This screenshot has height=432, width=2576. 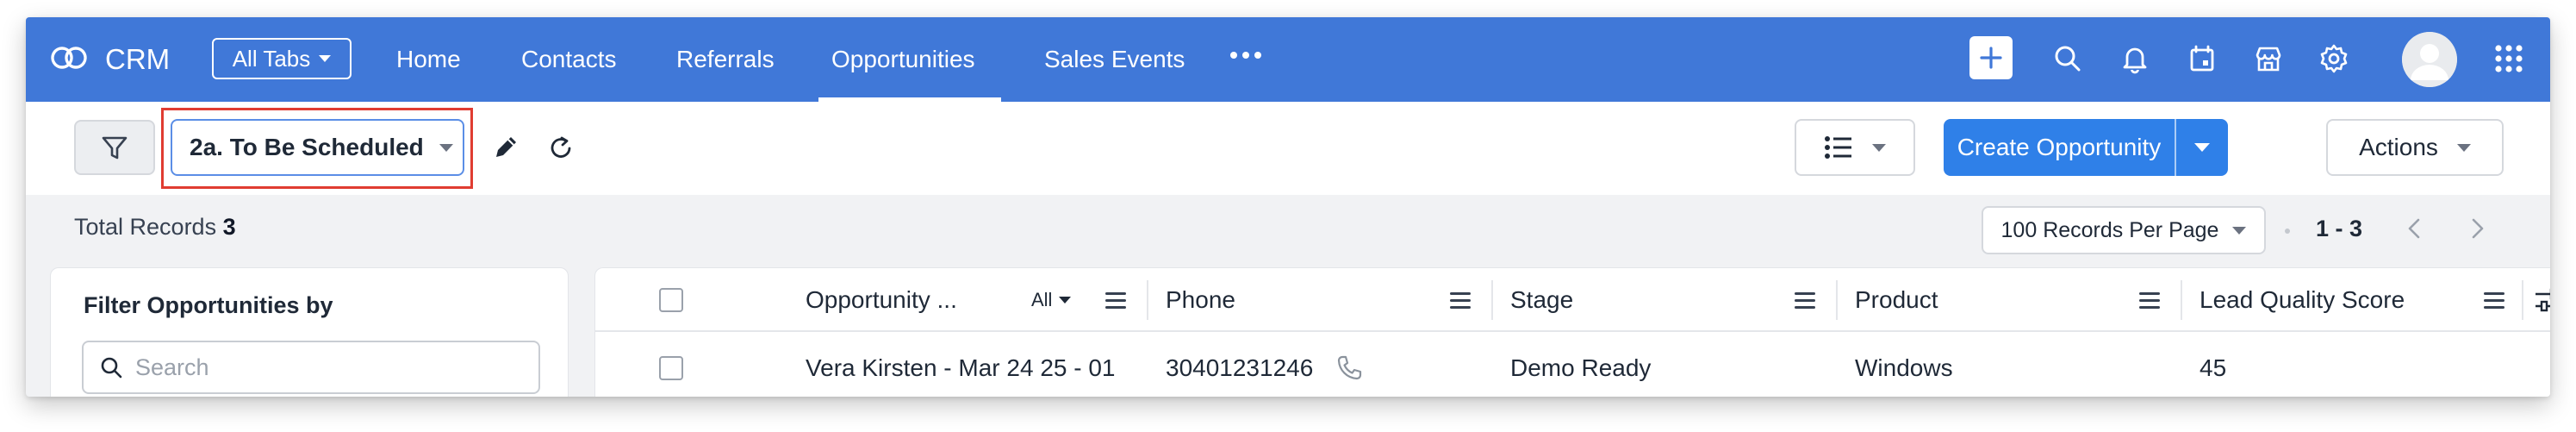 I want to click on total-records: Total Records 3, so click(x=155, y=228).